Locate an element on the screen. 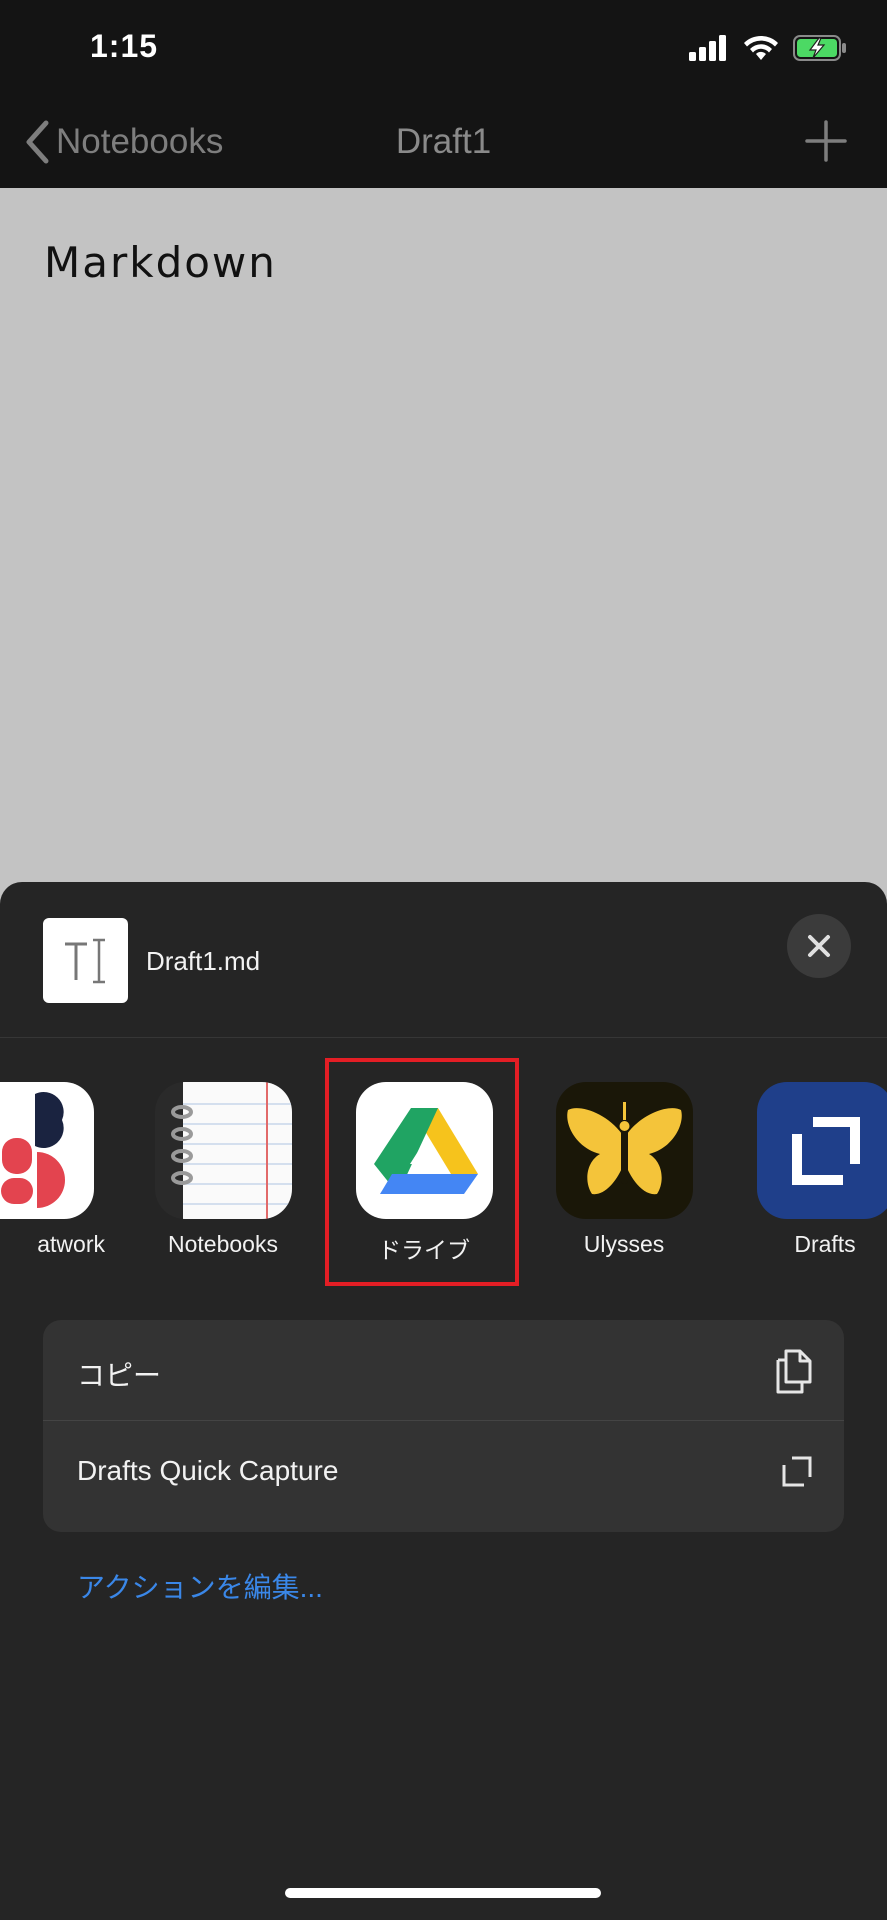  app-drafts: Drafts is located at coordinates (811, 1170).